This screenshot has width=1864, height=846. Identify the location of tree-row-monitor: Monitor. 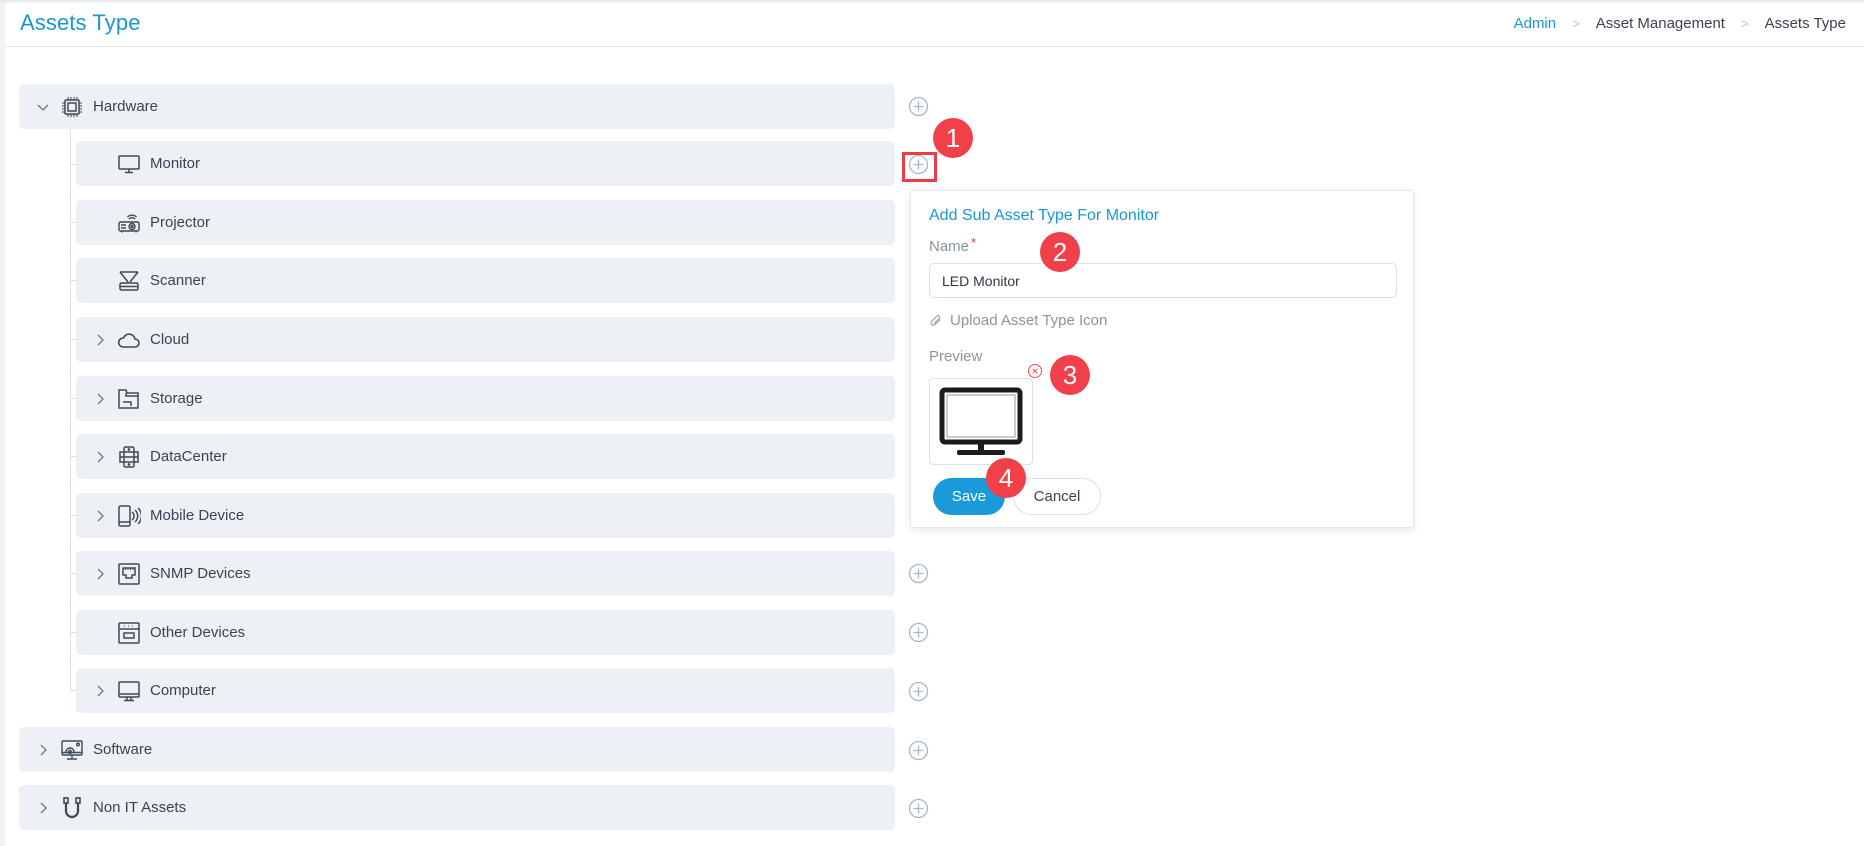
(485, 163).